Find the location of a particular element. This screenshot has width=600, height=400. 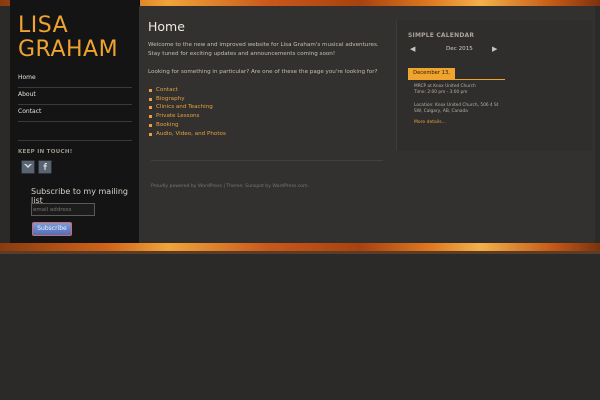

calendar-rule is located at coordinates (456, 79).